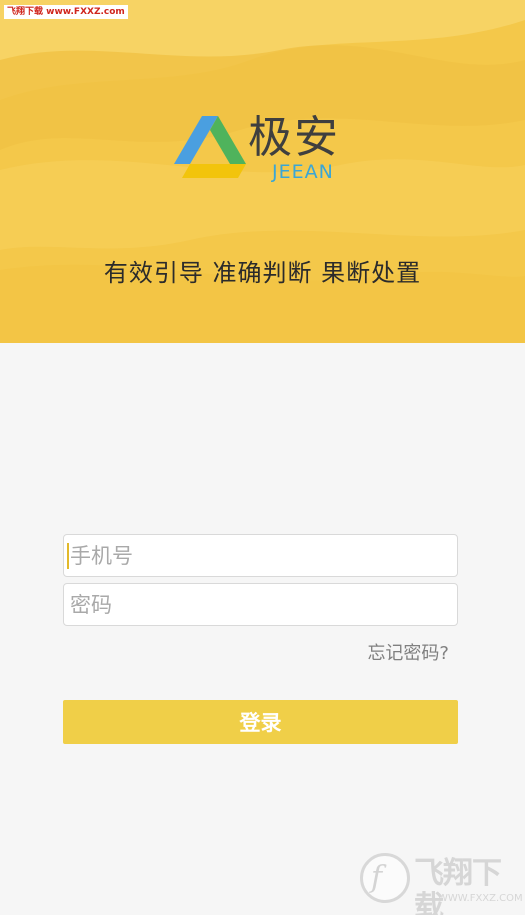 This screenshot has width=525, height=915. What do you see at coordinates (480, 898) in the screenshot?
I see `brand-watermark-url: WWW.FXXZ.COM` at bounding box center [480, 898].